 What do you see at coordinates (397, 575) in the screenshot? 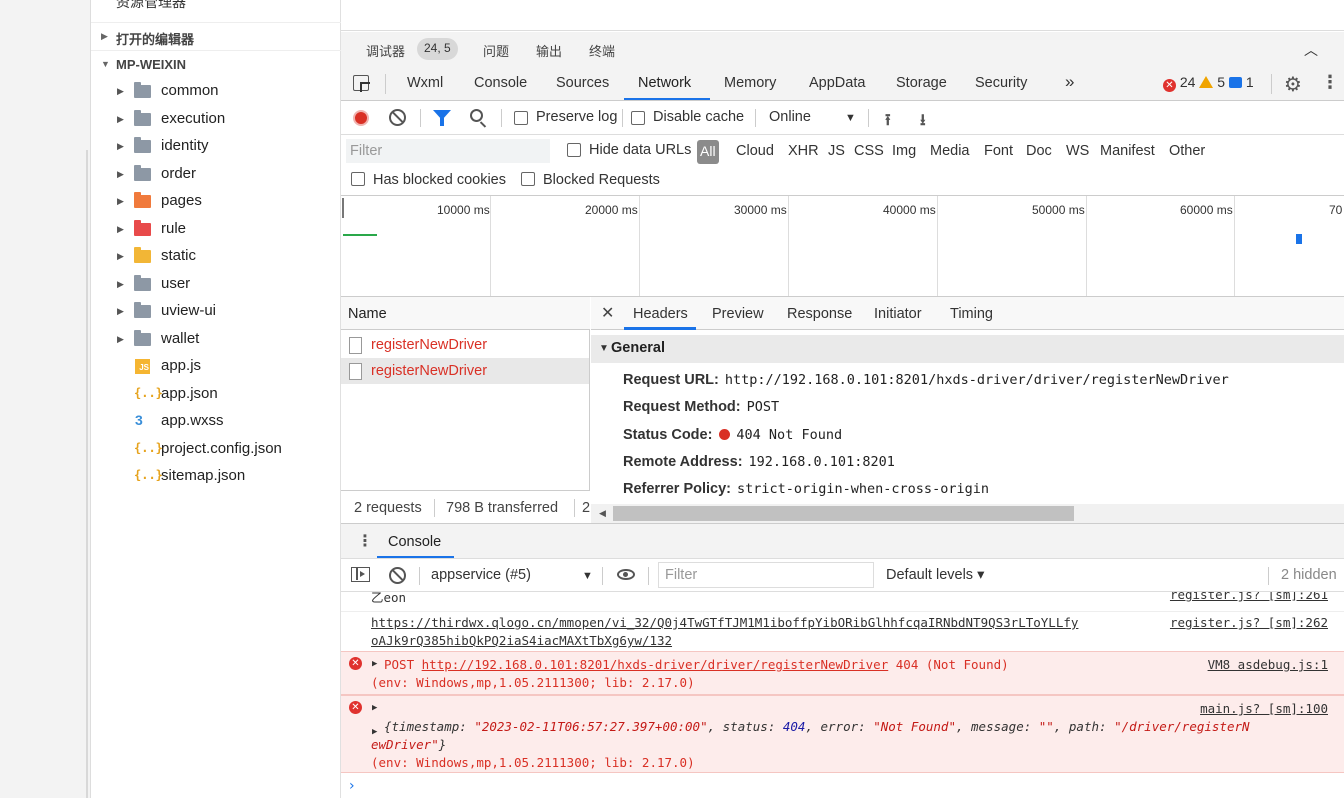
I see `clear-console-icon` at bounding box center [397, 575].